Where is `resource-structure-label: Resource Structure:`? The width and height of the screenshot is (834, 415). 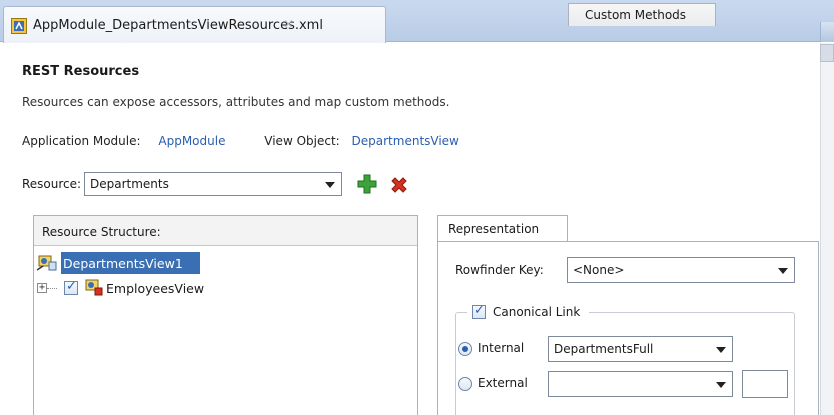
resource-structure-label: Resource Structure: is located at coordinates (101, 232).